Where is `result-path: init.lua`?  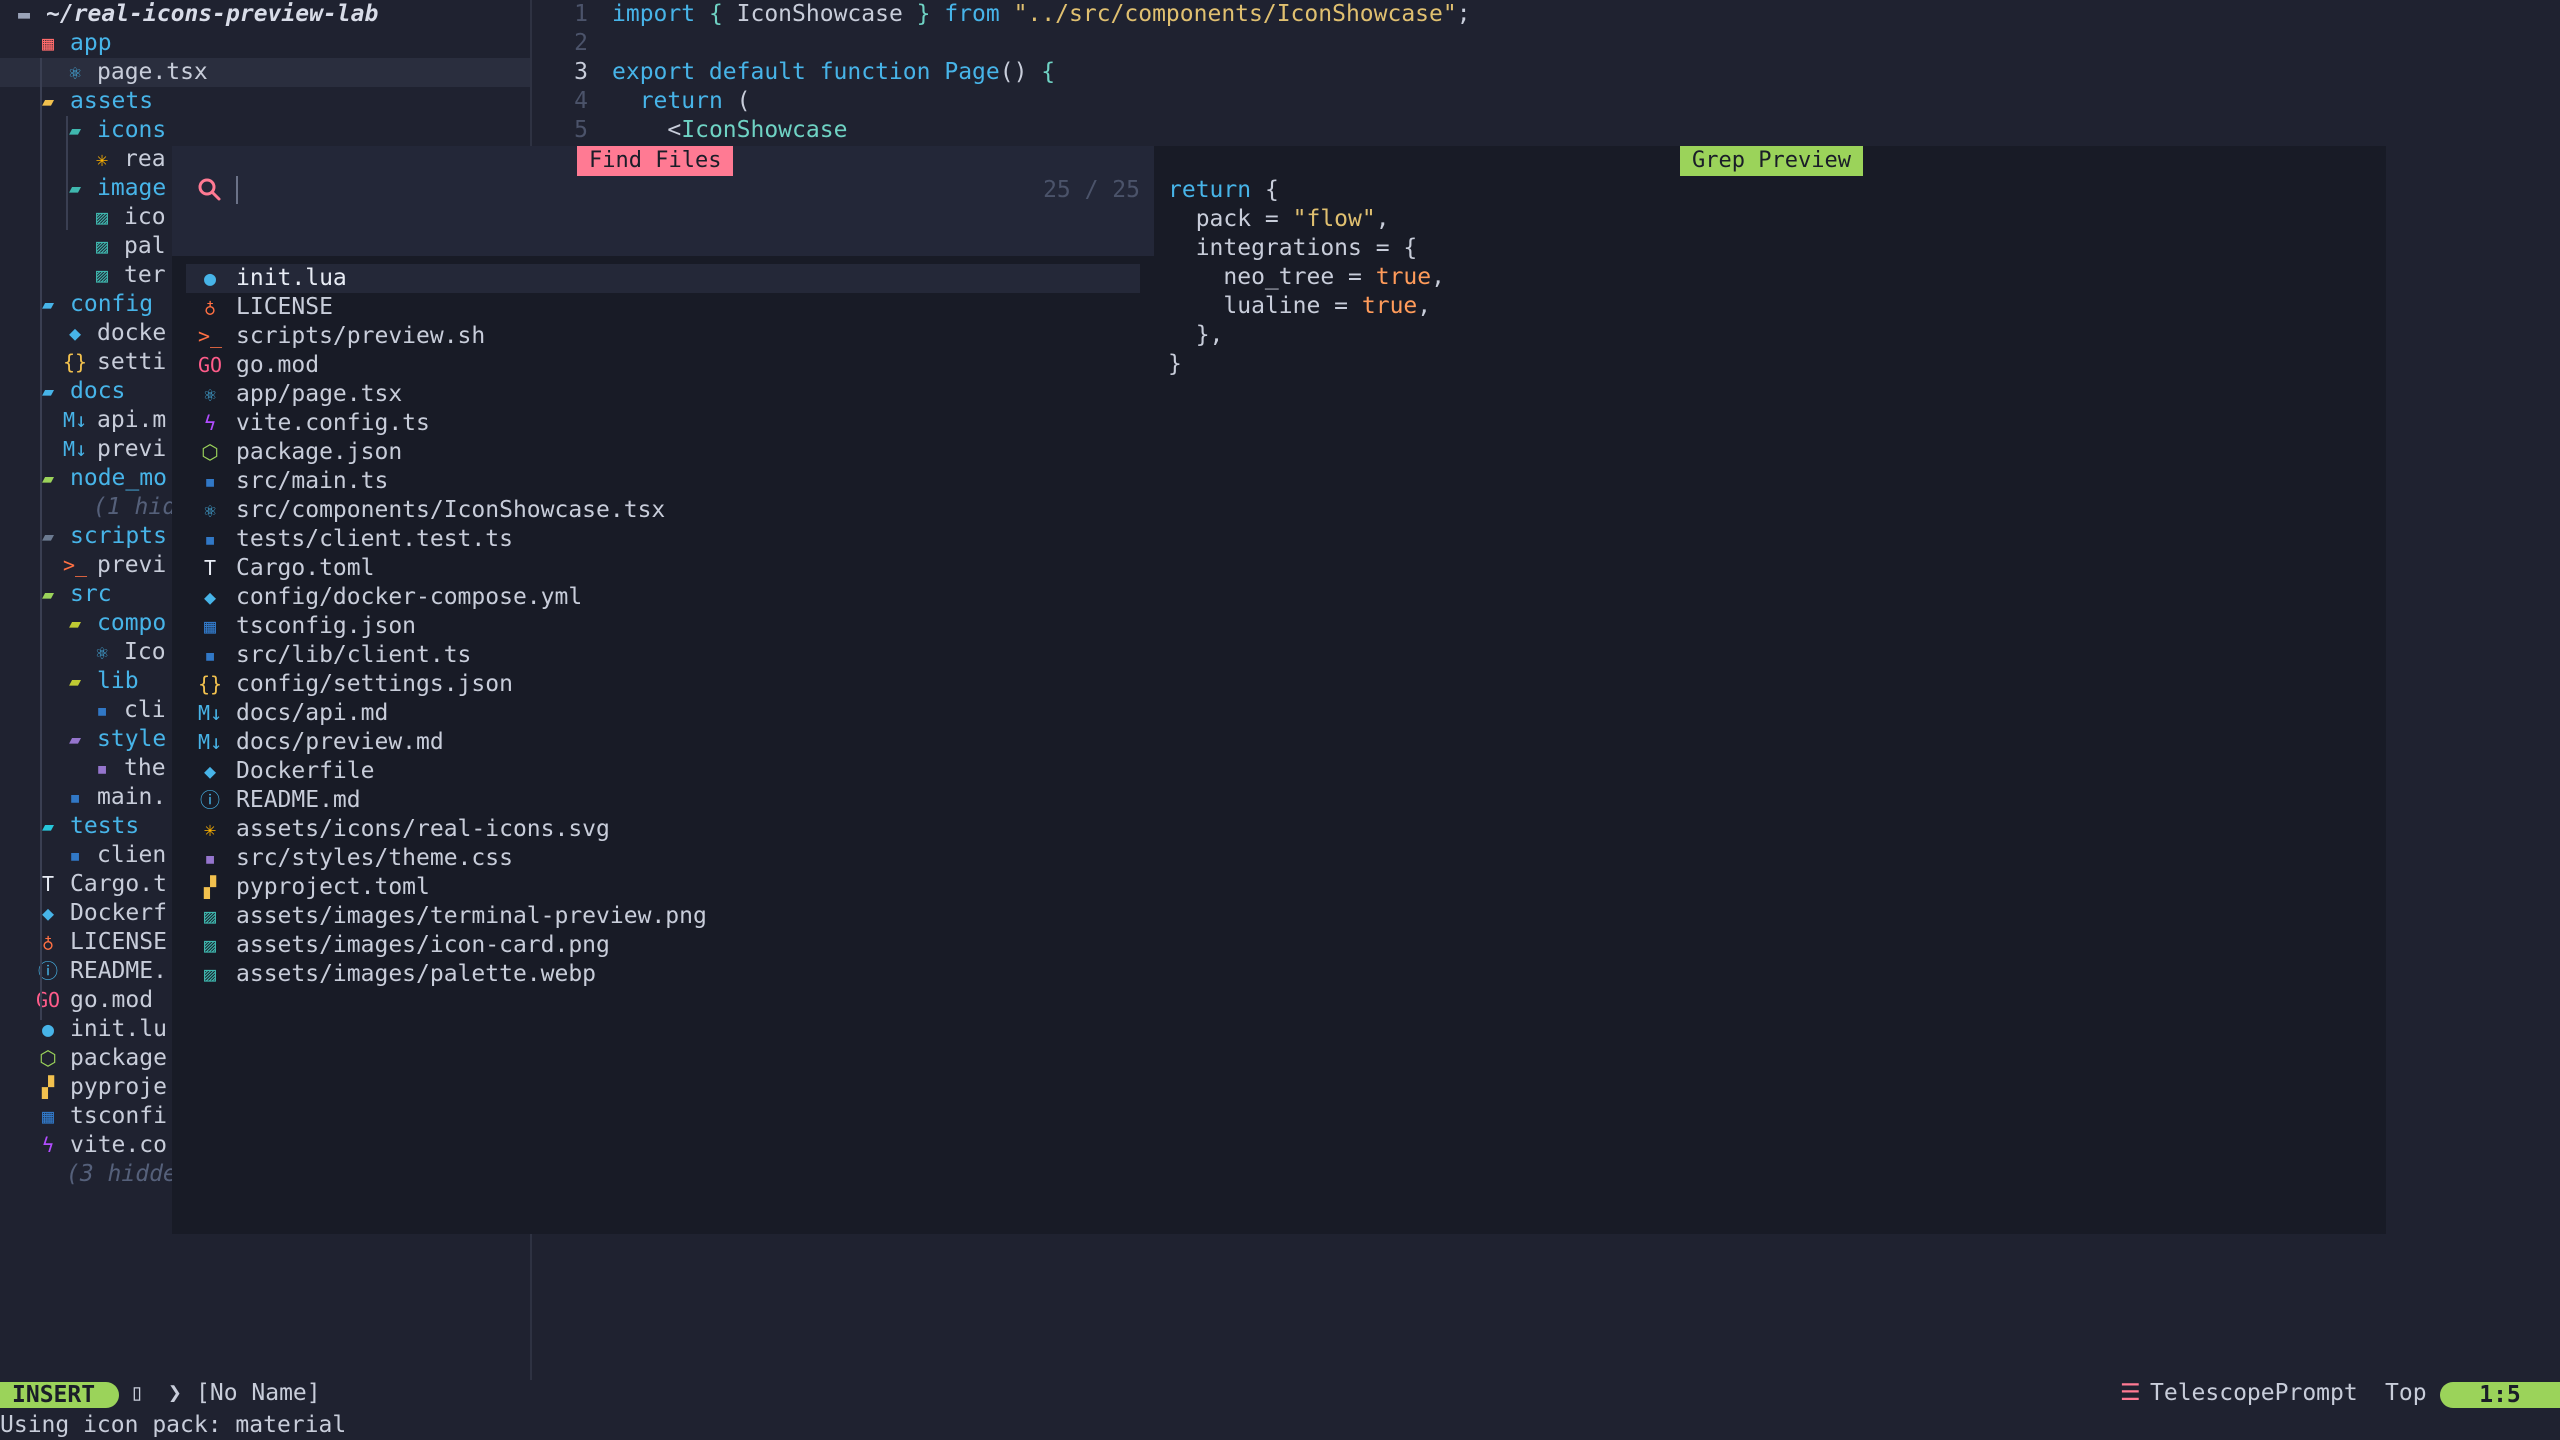 result-path: init.lua is located at coordinates (291, 278).